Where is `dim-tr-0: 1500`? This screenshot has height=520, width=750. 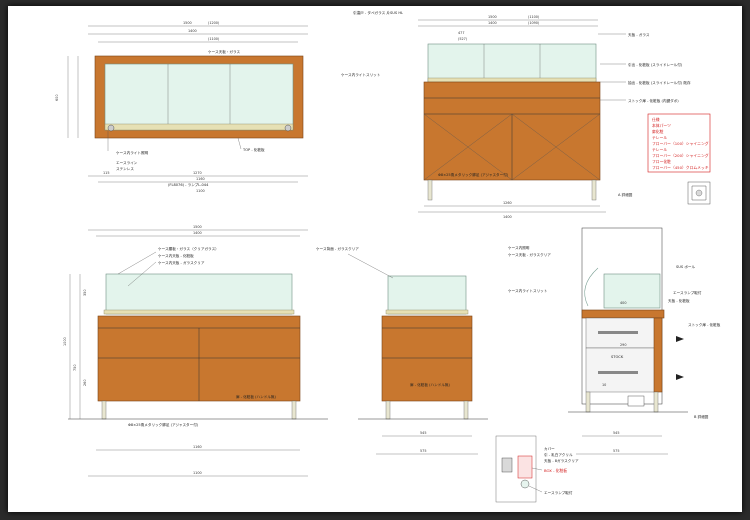
dim-tr-0: 1500 is located at coordinates (492, 17).